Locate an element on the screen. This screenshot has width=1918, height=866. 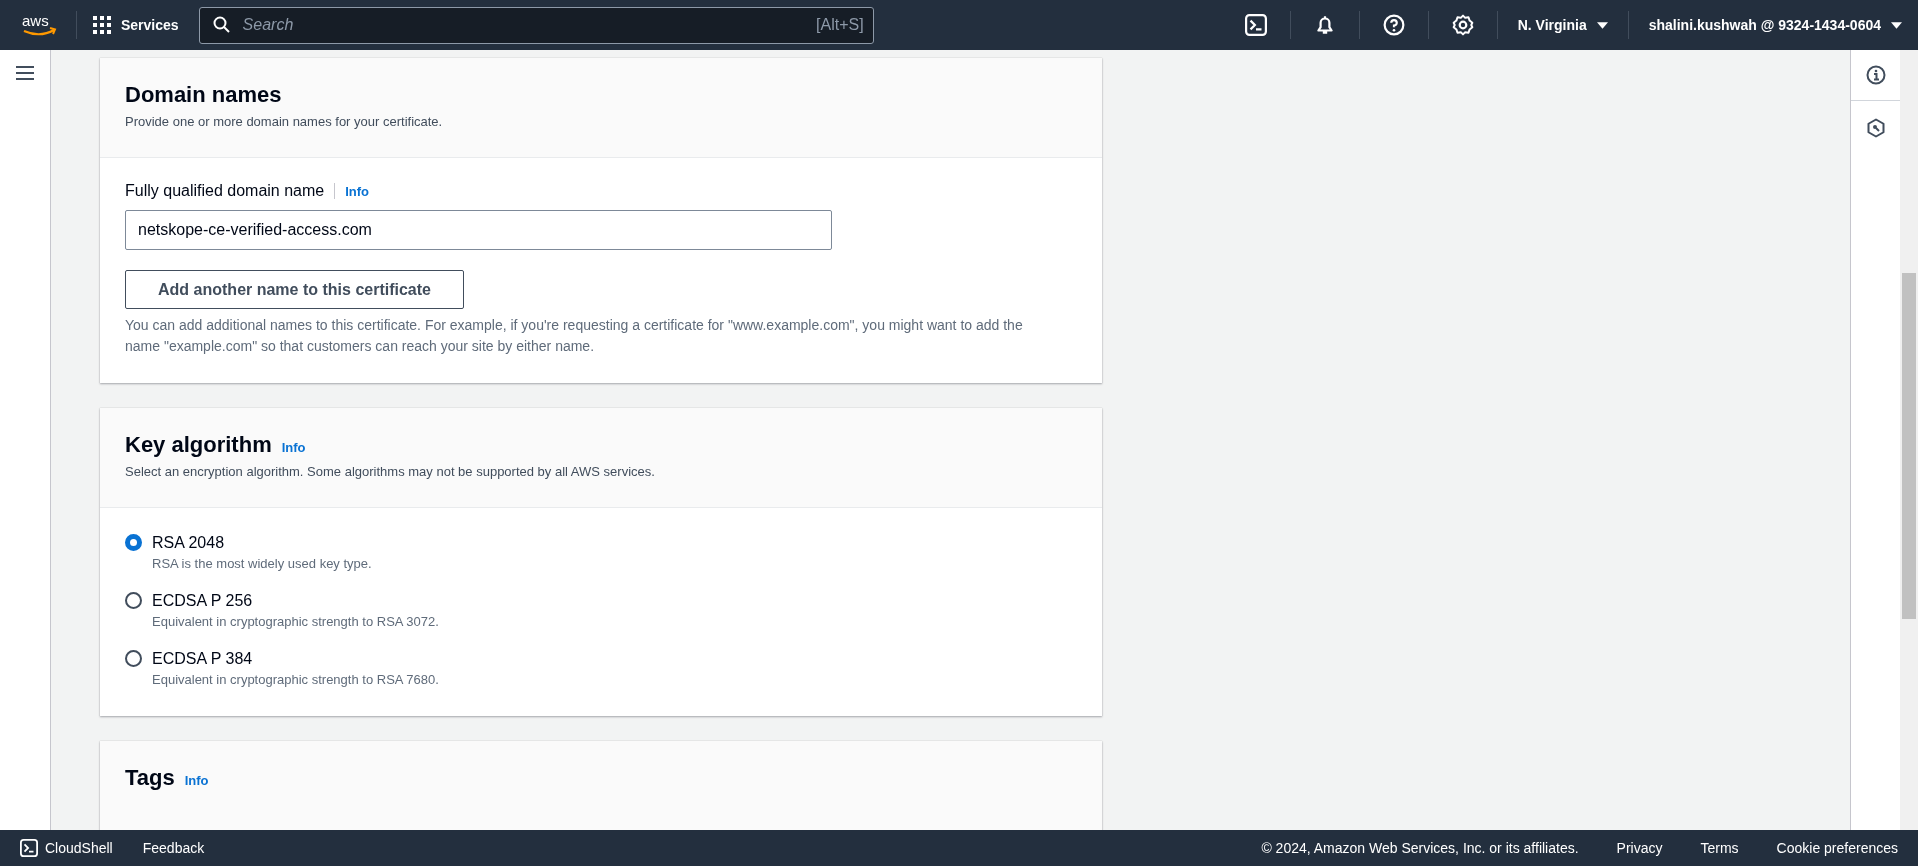
option-description: RSA is the most widely used key type. is located at coordinates (262, 564).